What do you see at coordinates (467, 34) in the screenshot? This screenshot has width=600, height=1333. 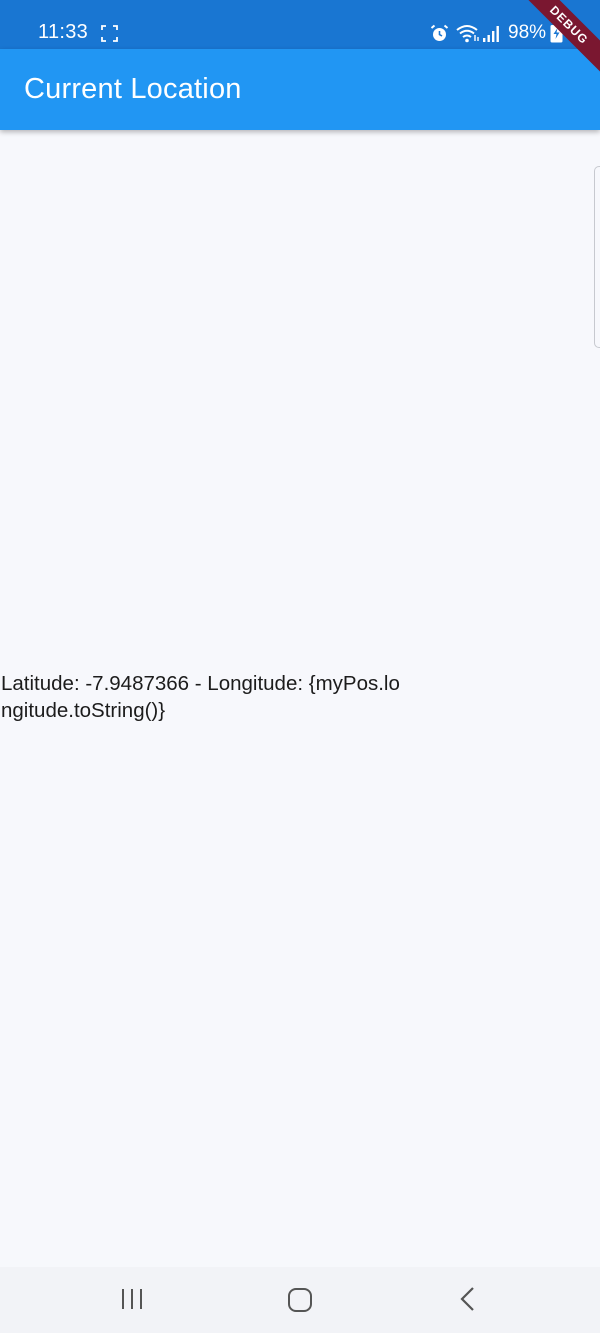 I see `wifi-icon` at bounding box center [467, 34].